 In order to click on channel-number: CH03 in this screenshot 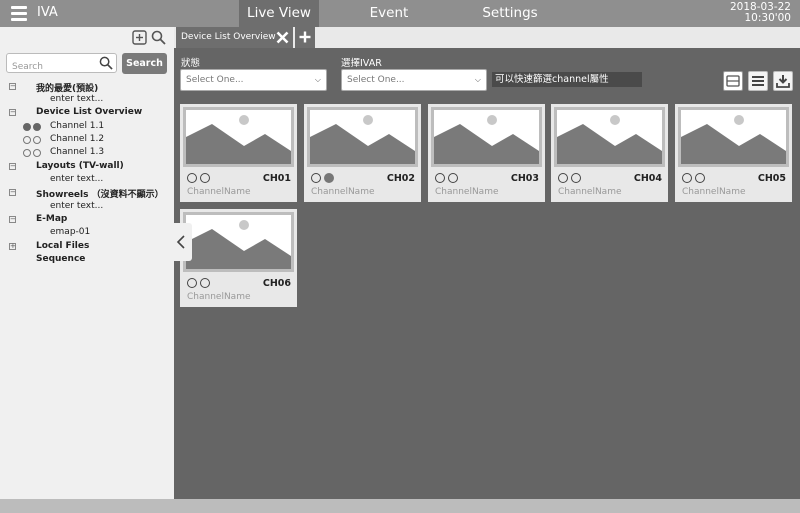, I will do `click(524, 178)`.